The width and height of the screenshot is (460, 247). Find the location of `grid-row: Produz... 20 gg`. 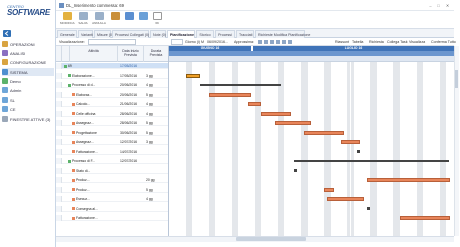

grid-row: Produz... 20 gg is located at coordinates (112, 180).